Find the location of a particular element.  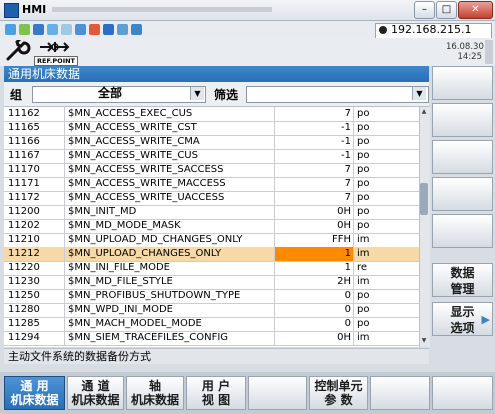

md-number: 11200 is located at coordinates (35, 212).